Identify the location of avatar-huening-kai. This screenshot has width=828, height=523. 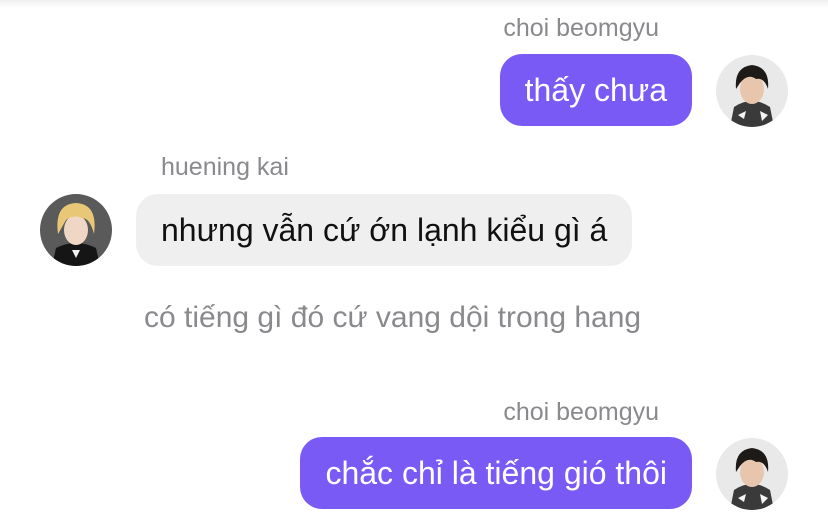
(76, 230).